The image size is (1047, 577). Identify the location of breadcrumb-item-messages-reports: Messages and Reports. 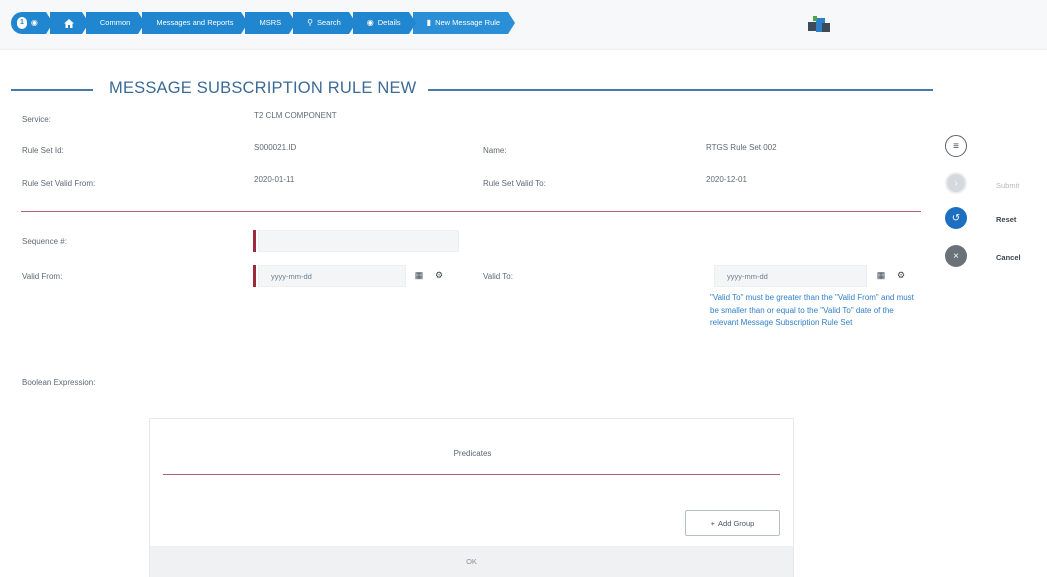
(195, 23).